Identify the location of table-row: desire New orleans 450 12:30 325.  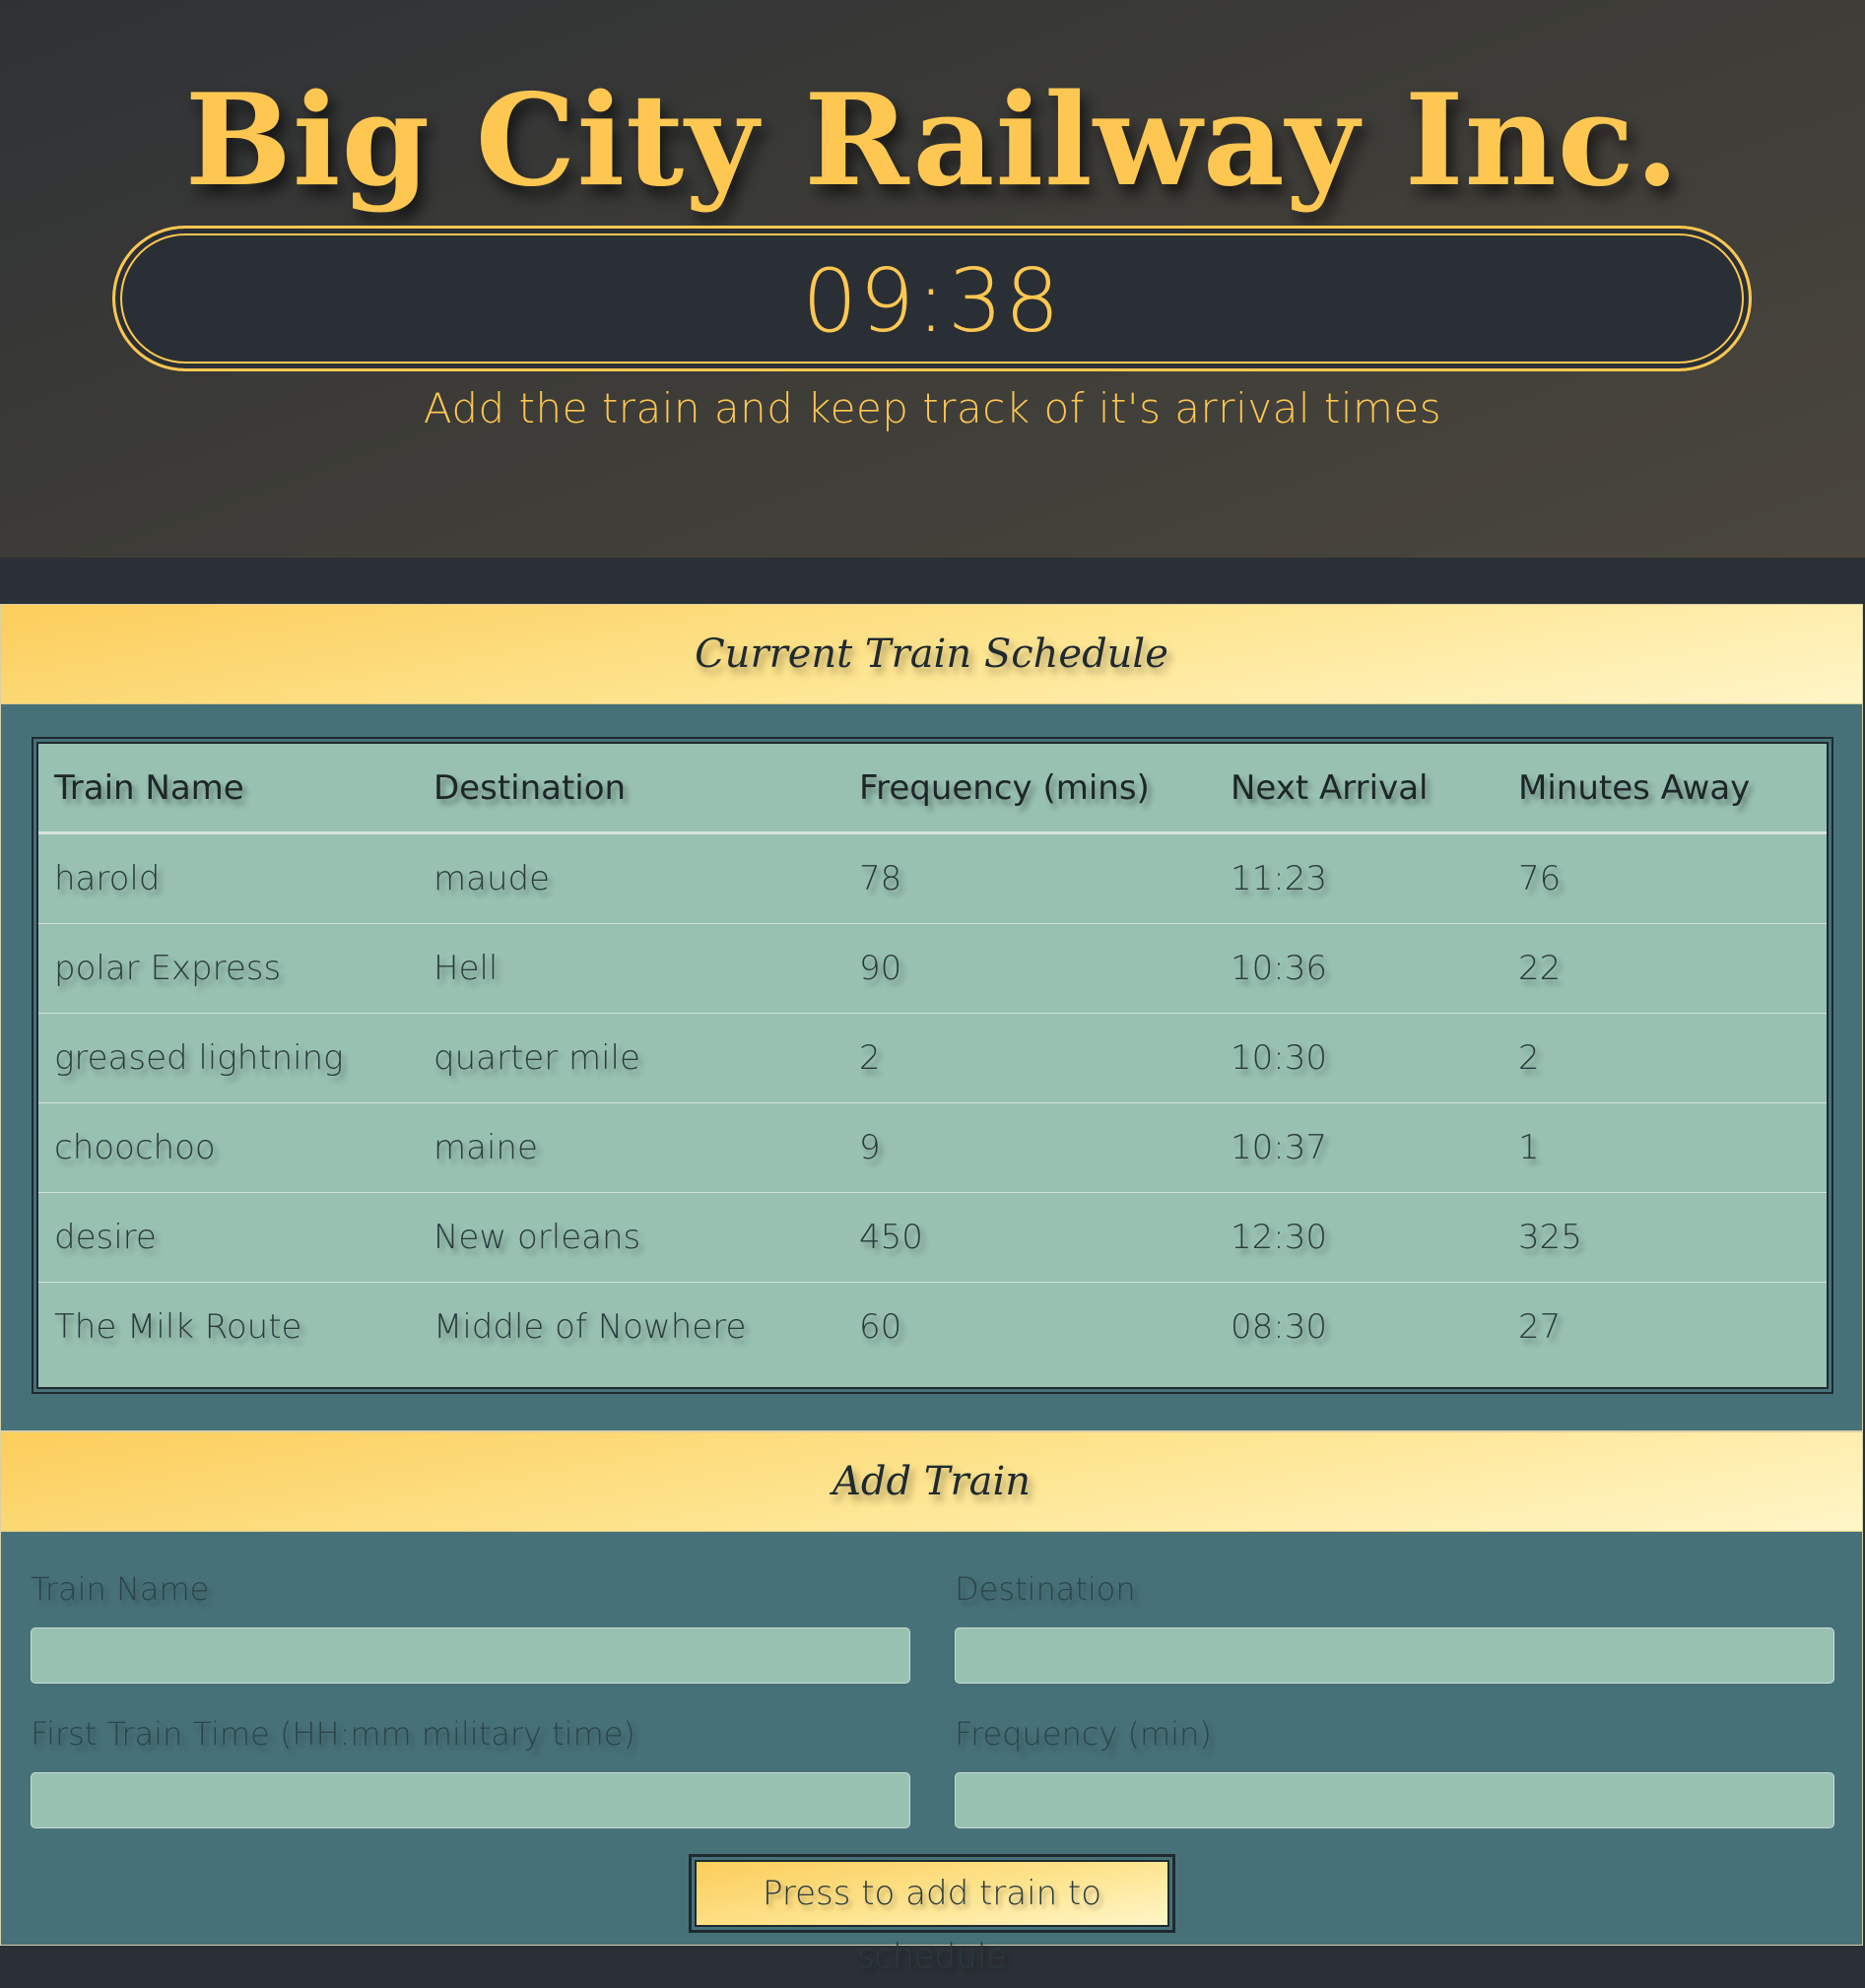
(932, 1237).